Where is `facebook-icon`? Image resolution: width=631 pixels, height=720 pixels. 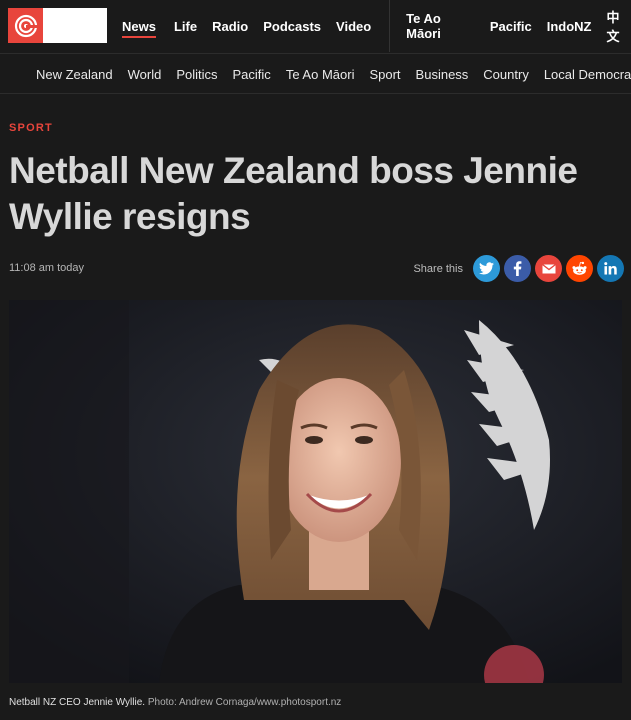 facebook-icon is located at coordinates (517, 268).